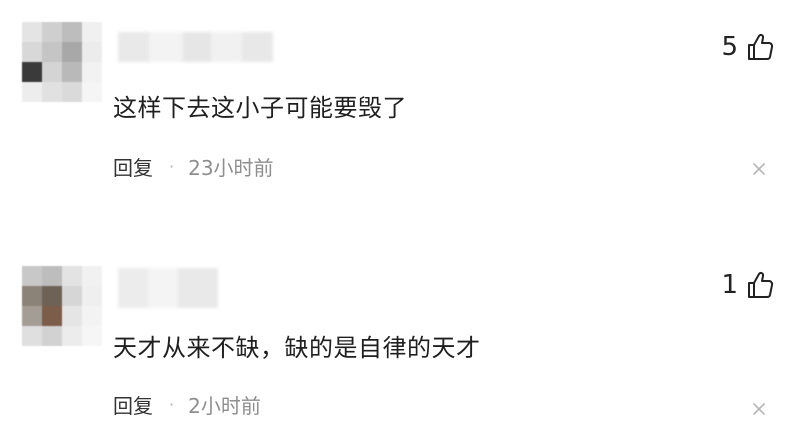 The width and height of the screenshot is (812, 430). What do you see at coordinates (224, 406) in the screenshot?
I see `timestamp: 2小时前` at bounding box center [224, 406].